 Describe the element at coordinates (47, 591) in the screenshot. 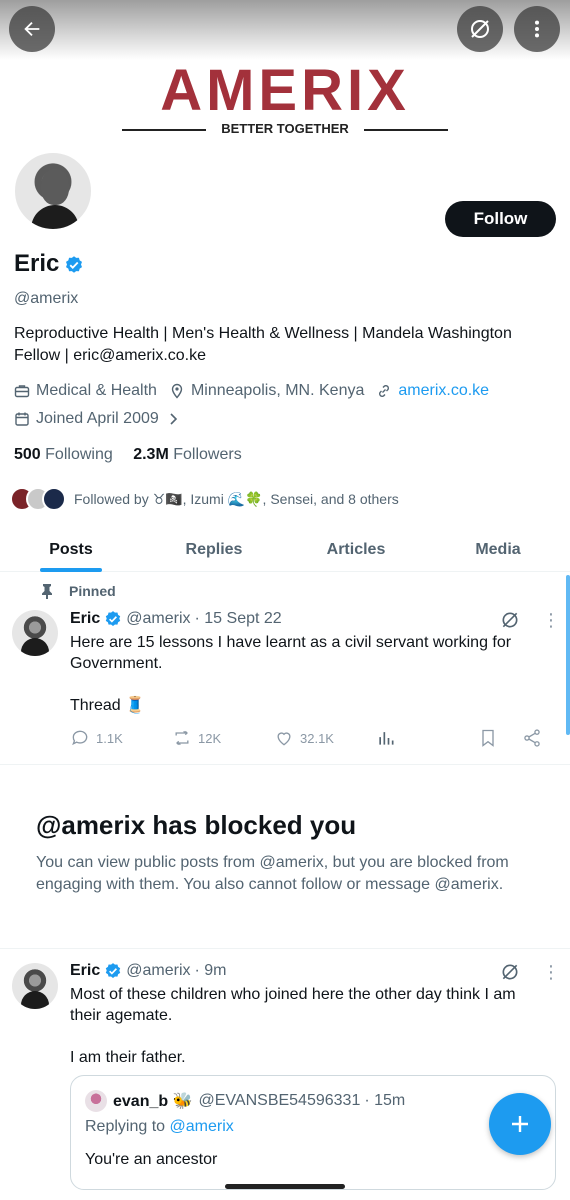

I see `pin-icon` at that location.